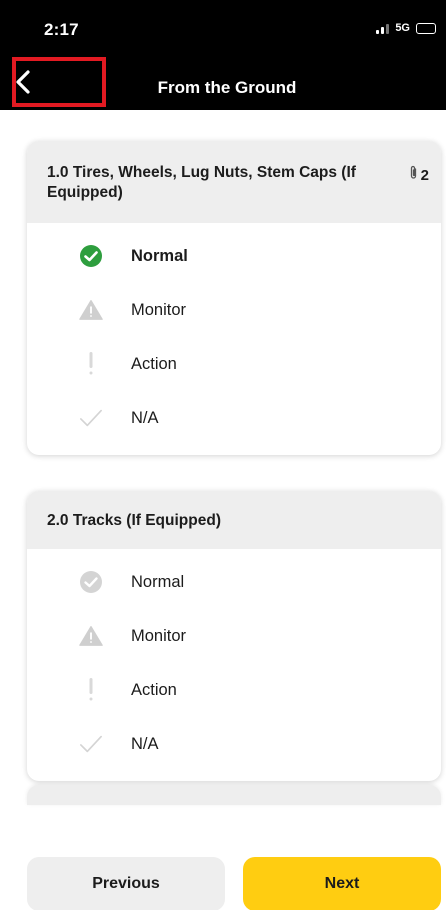  I want to click on paperclip-icon, so click(413, 175).